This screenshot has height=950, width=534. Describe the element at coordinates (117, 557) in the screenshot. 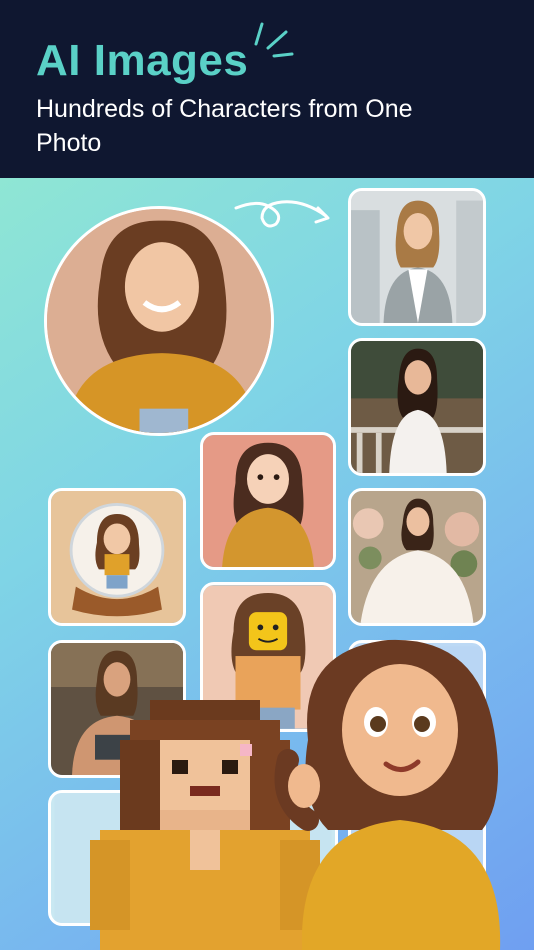

I see `snow-globe-figurine` at that location.